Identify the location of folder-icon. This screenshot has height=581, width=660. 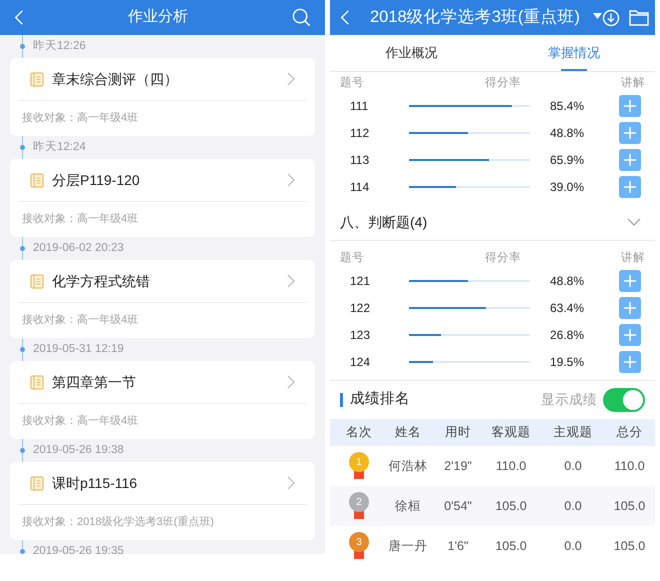
(639, 17).